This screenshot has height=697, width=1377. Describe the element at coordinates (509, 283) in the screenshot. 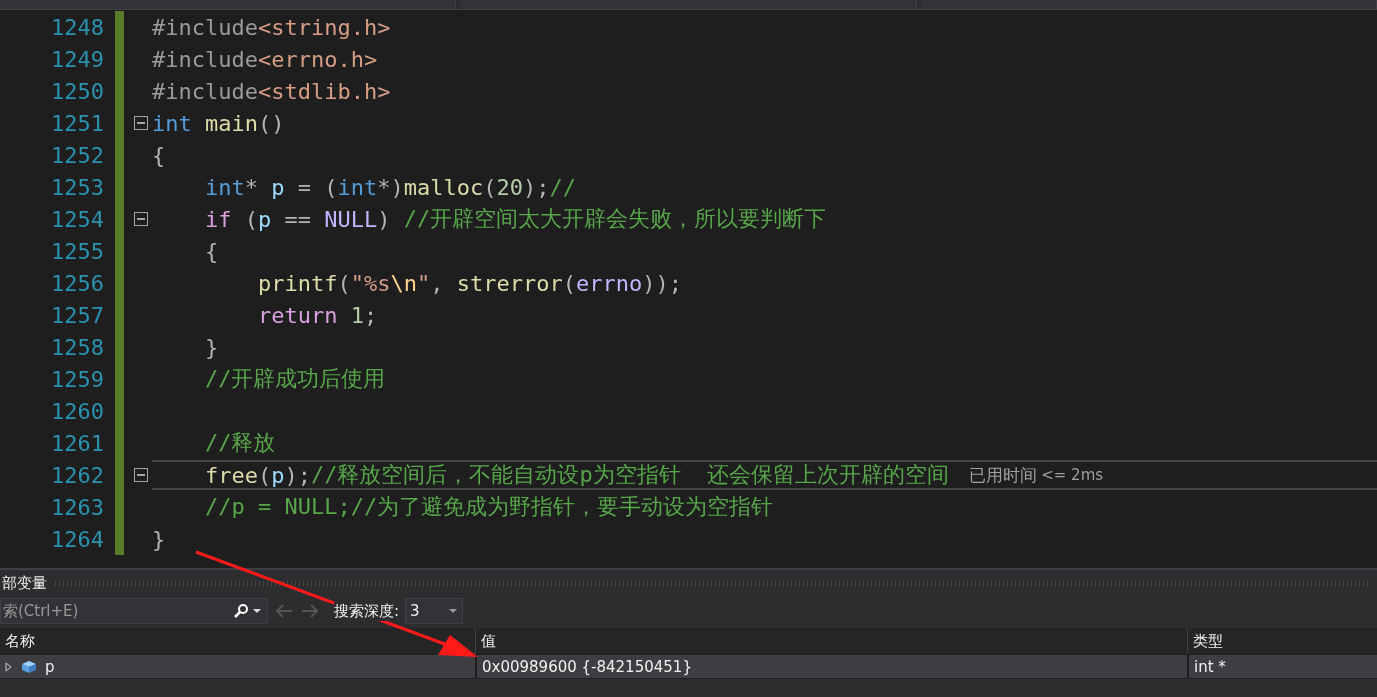

I see `code-token: strerror` at that location.